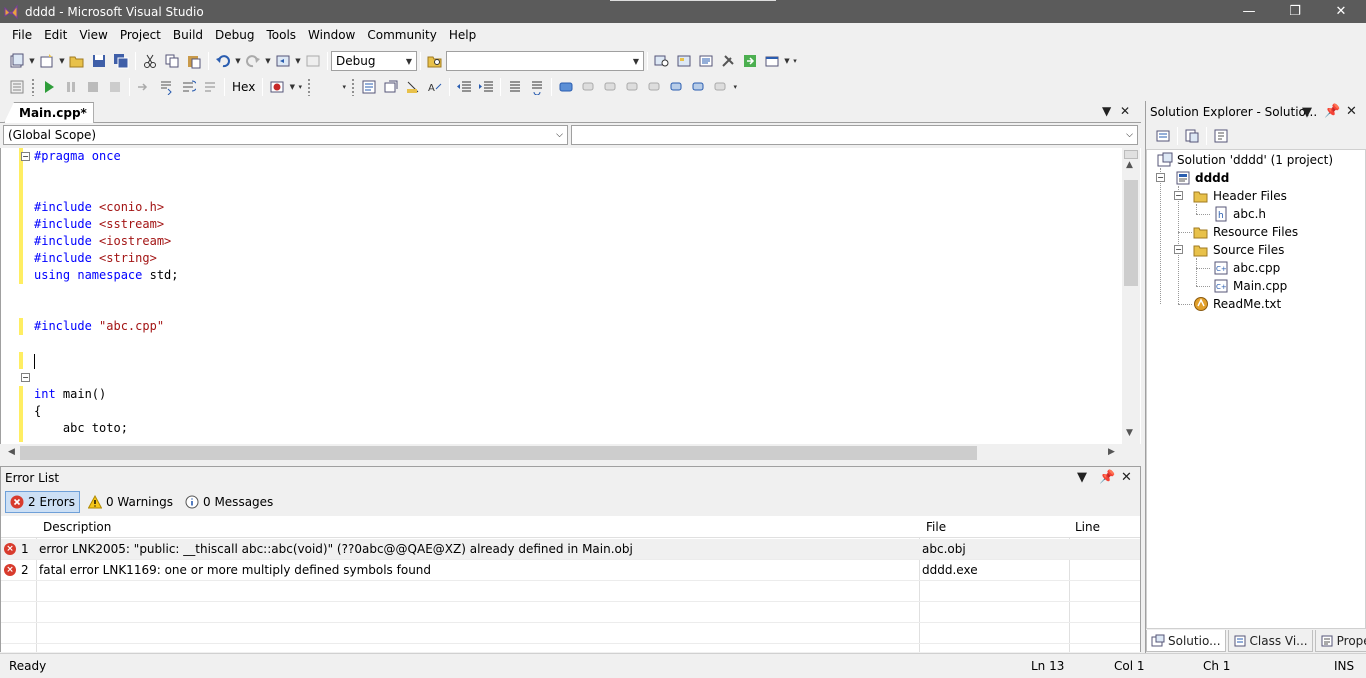 This screenshot has height=678, width=1366. What do you see at coordinates (735, 87) in the screenshot?
I see `text-editor-options-dropdown: ▾` at bounding box center [735, 87].